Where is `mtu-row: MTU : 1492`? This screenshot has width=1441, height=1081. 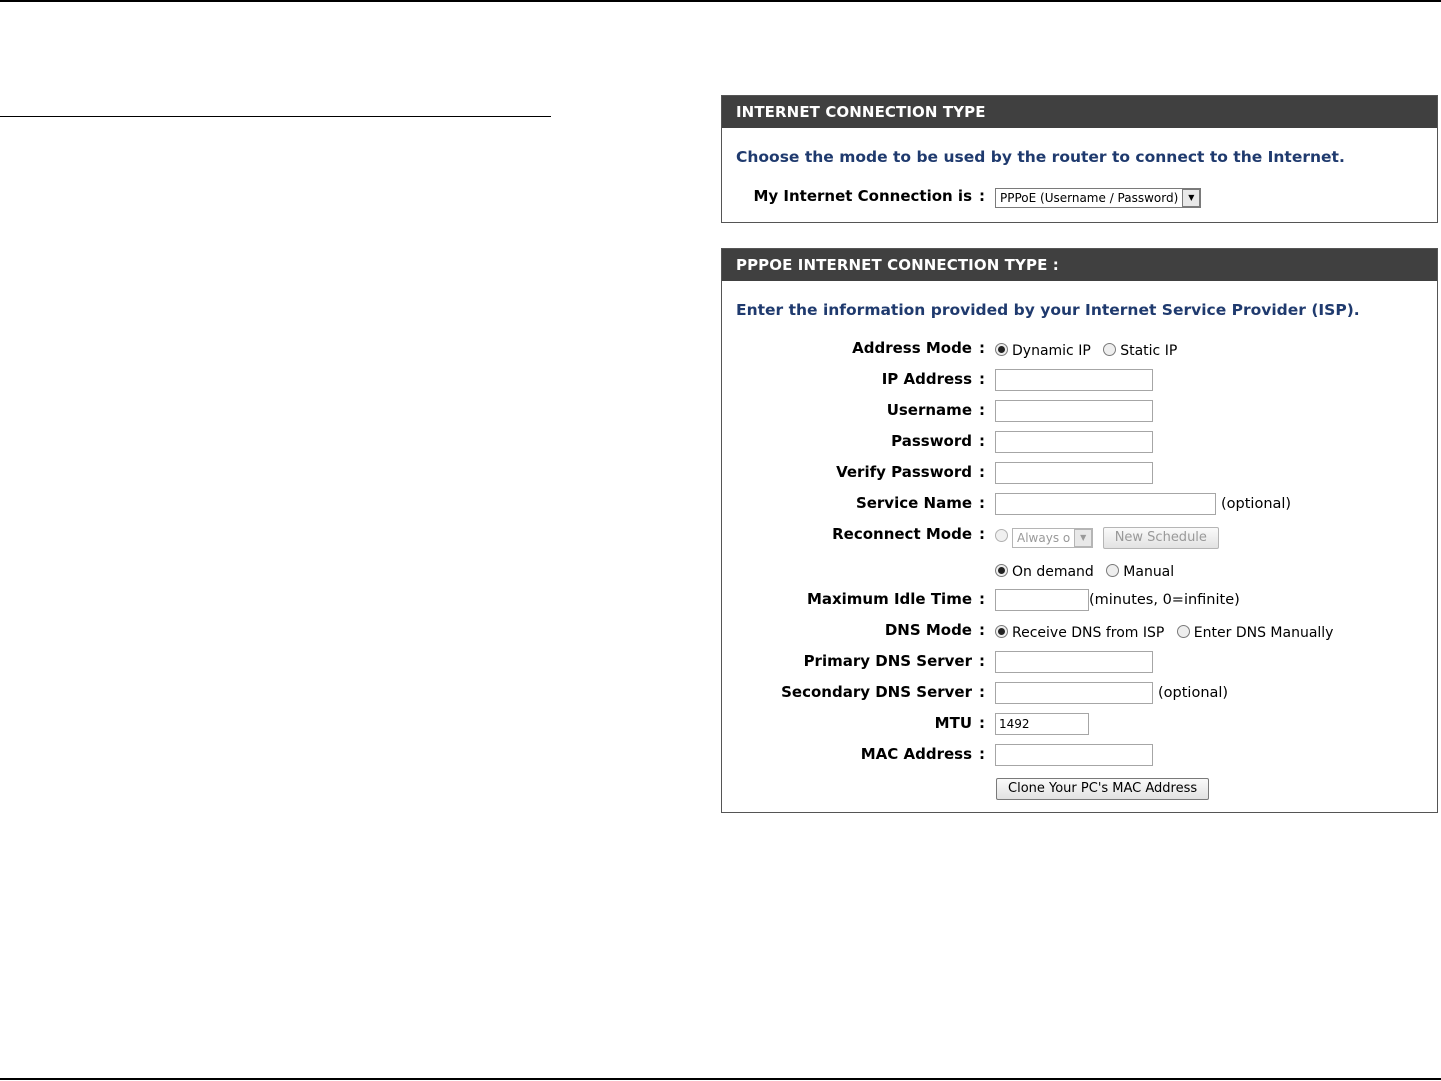
mtu-row: MTU : 1492 is located at coordinates (1079, 726).